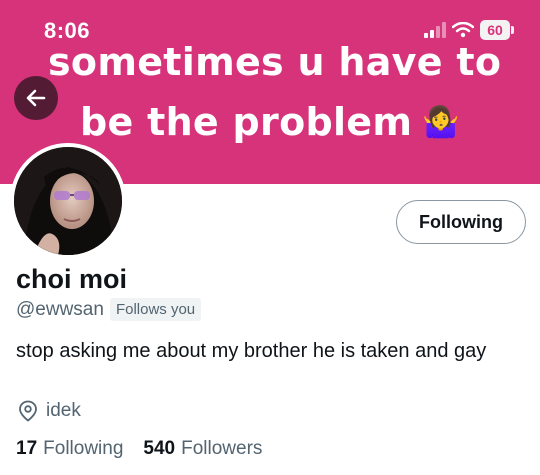 The image size is (540, 475). I want to click on avatar, so click(68, 201).